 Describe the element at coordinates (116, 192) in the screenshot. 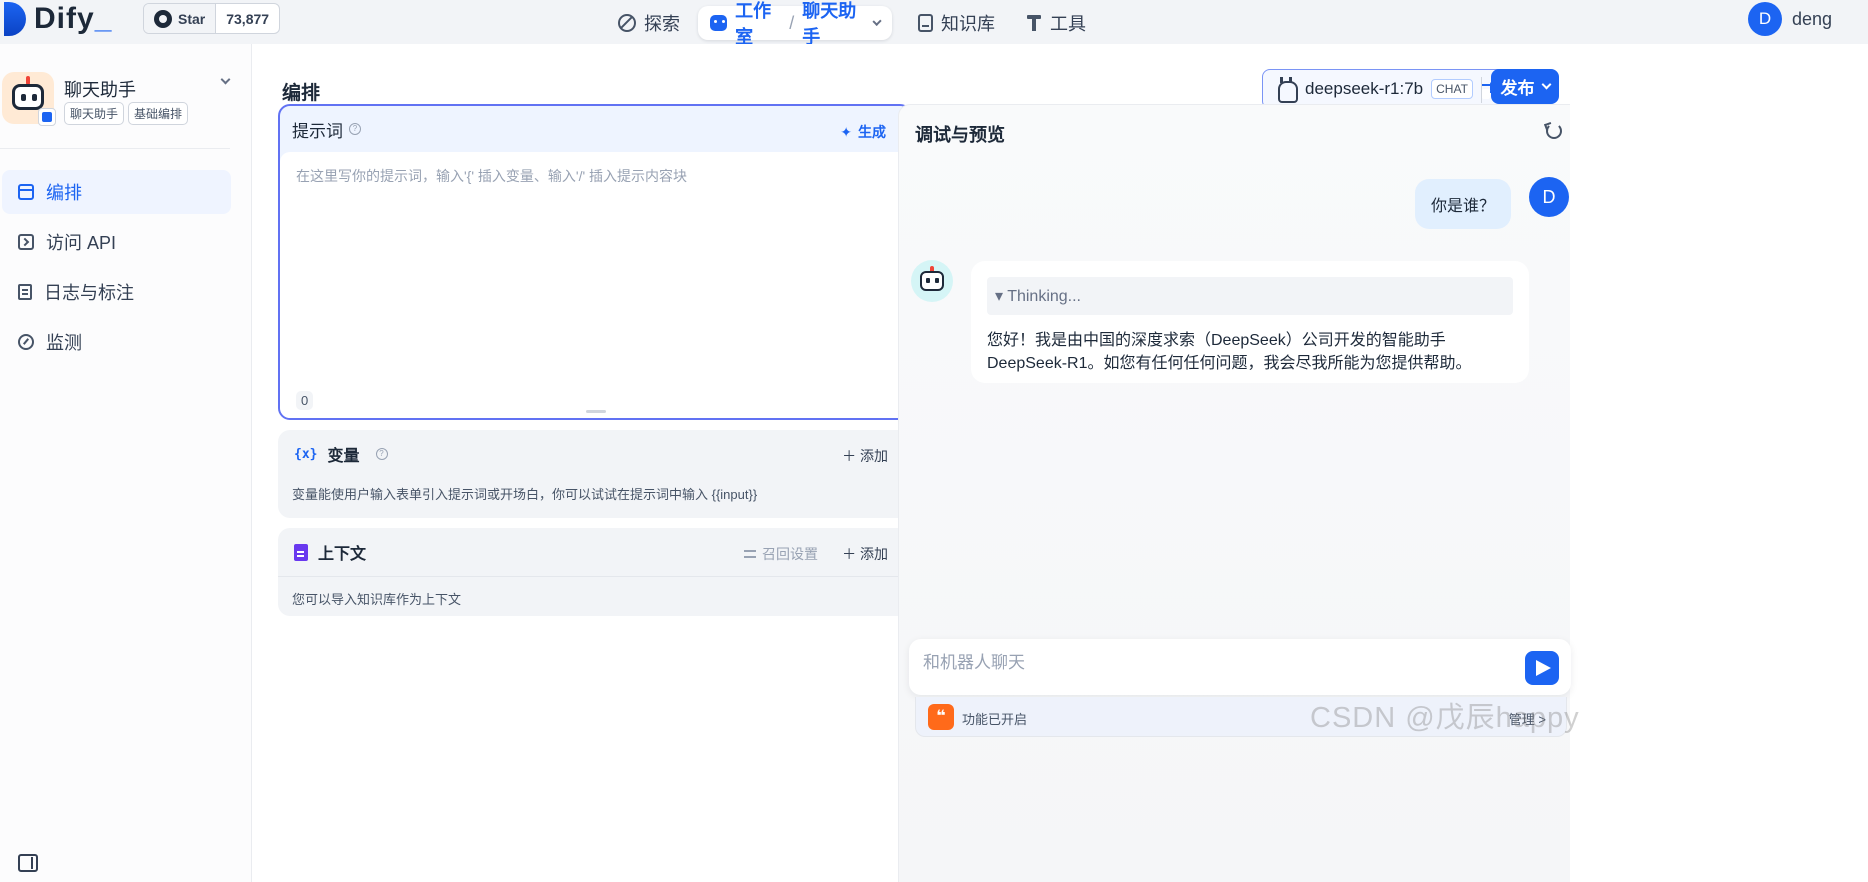

I see `sidebar-item-orchestrate: 编排` at that location.